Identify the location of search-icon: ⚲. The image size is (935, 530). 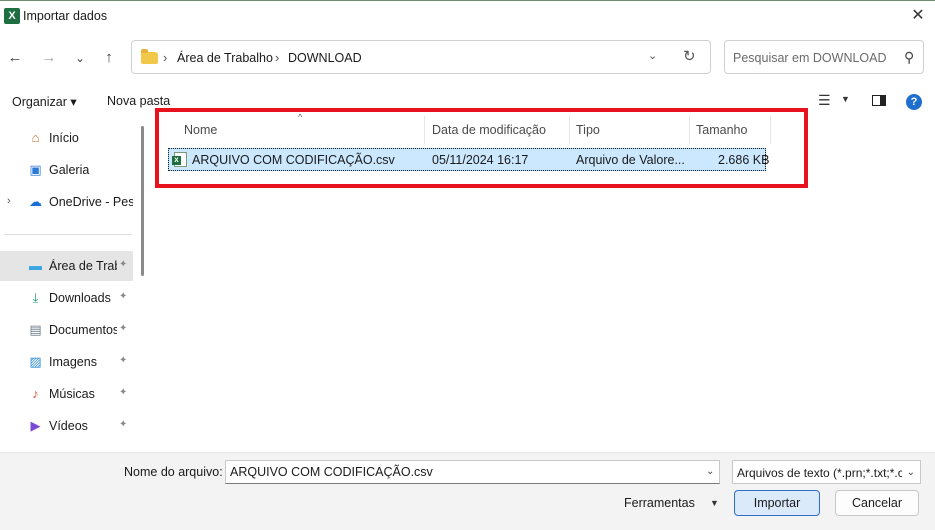
(909, 57).